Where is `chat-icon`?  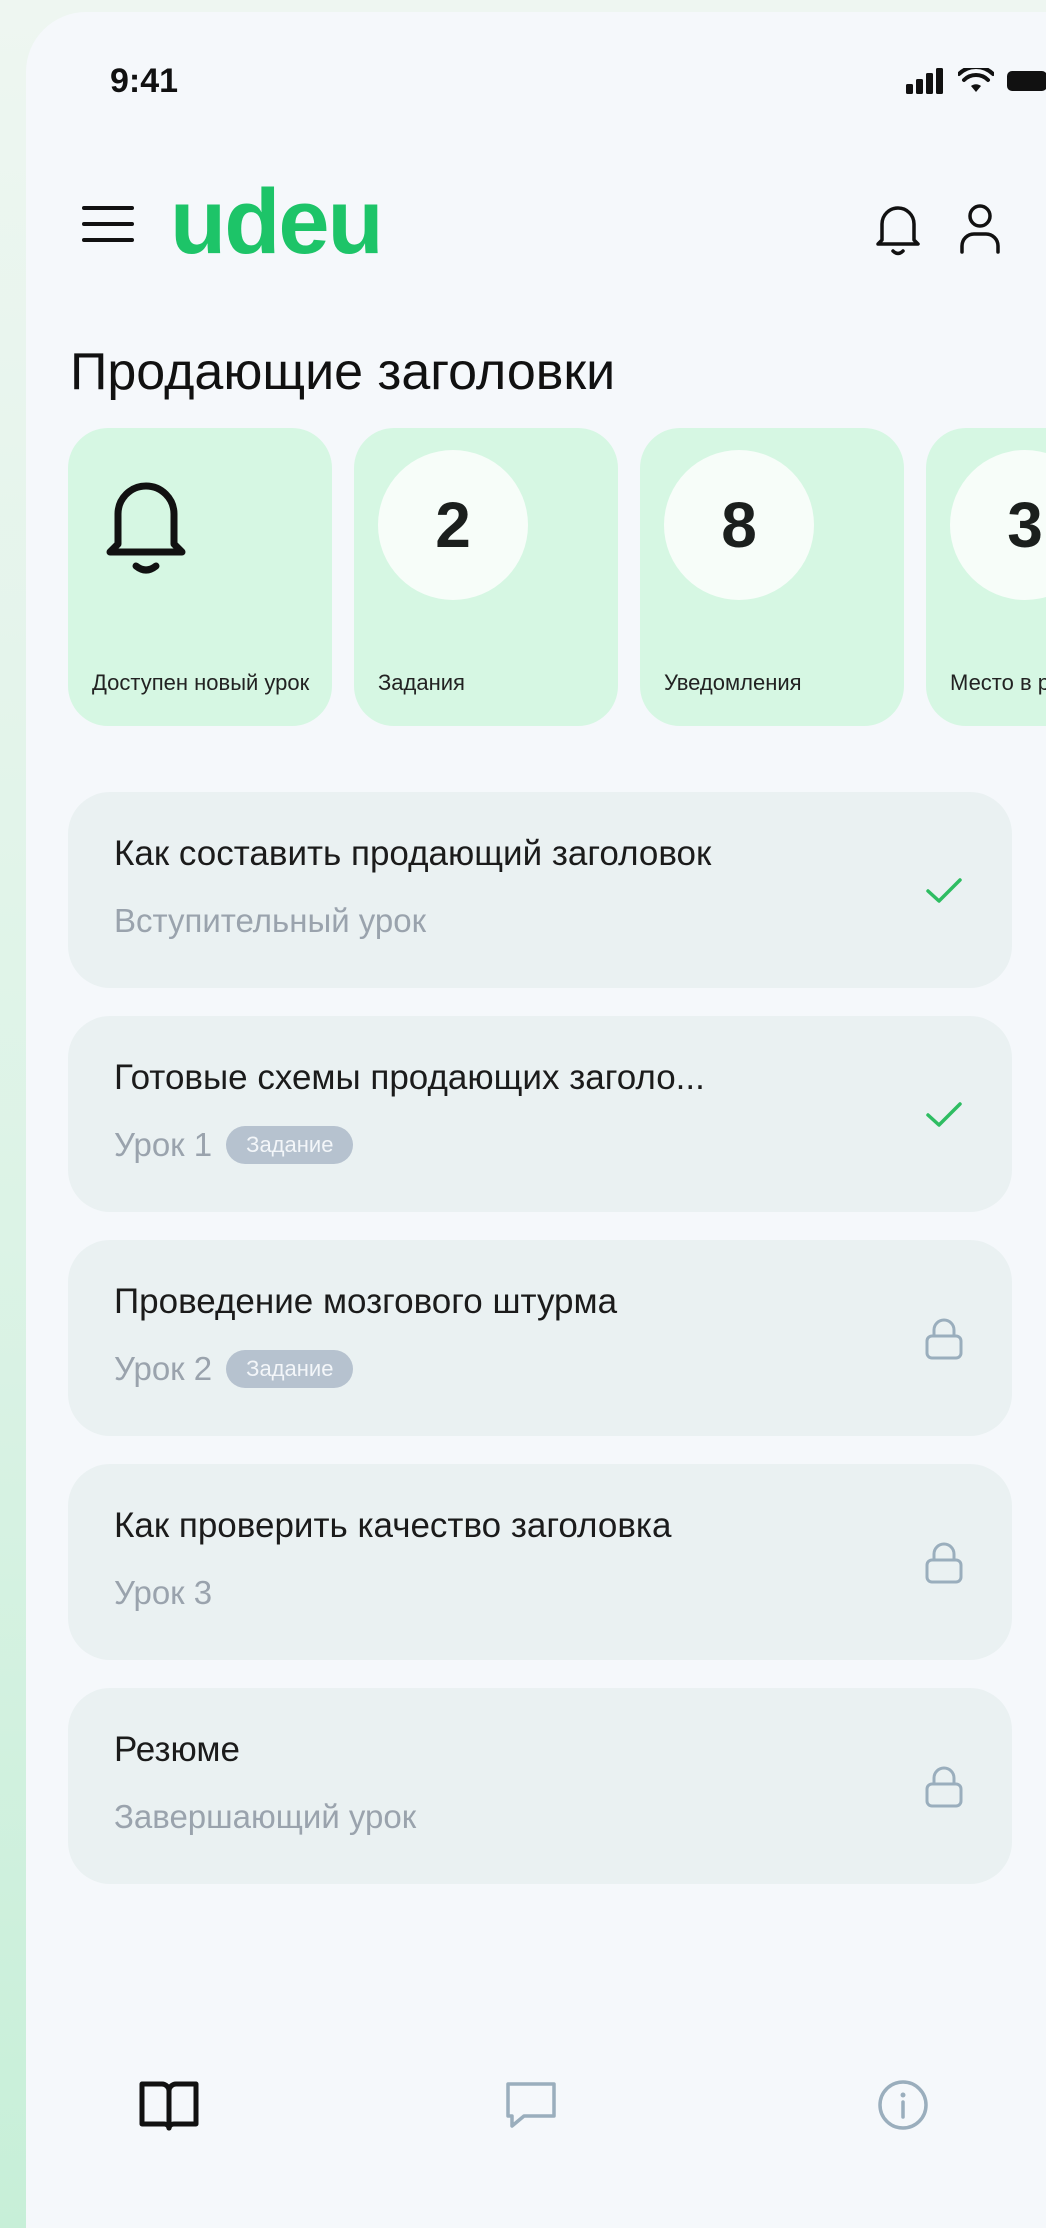 chat-icon is located at coordinates (531, 2105).